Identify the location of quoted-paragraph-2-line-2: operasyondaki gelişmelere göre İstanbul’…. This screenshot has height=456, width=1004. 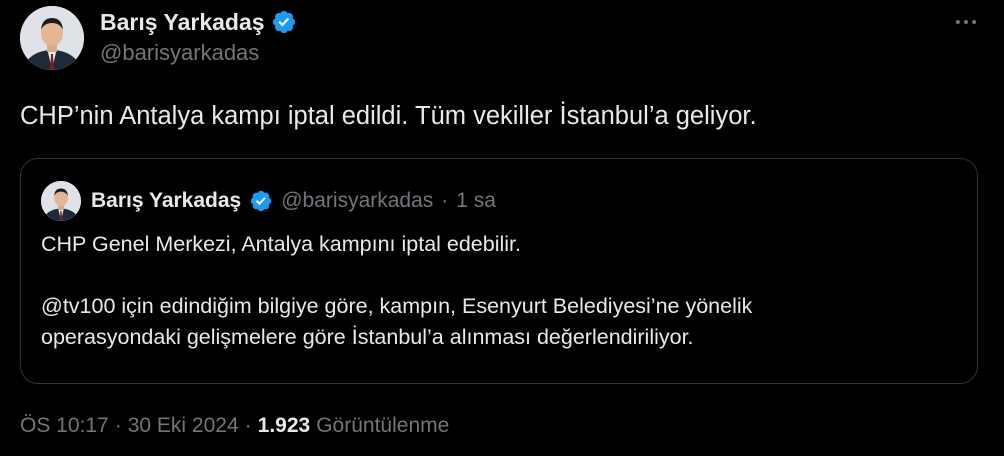
(367, 337).